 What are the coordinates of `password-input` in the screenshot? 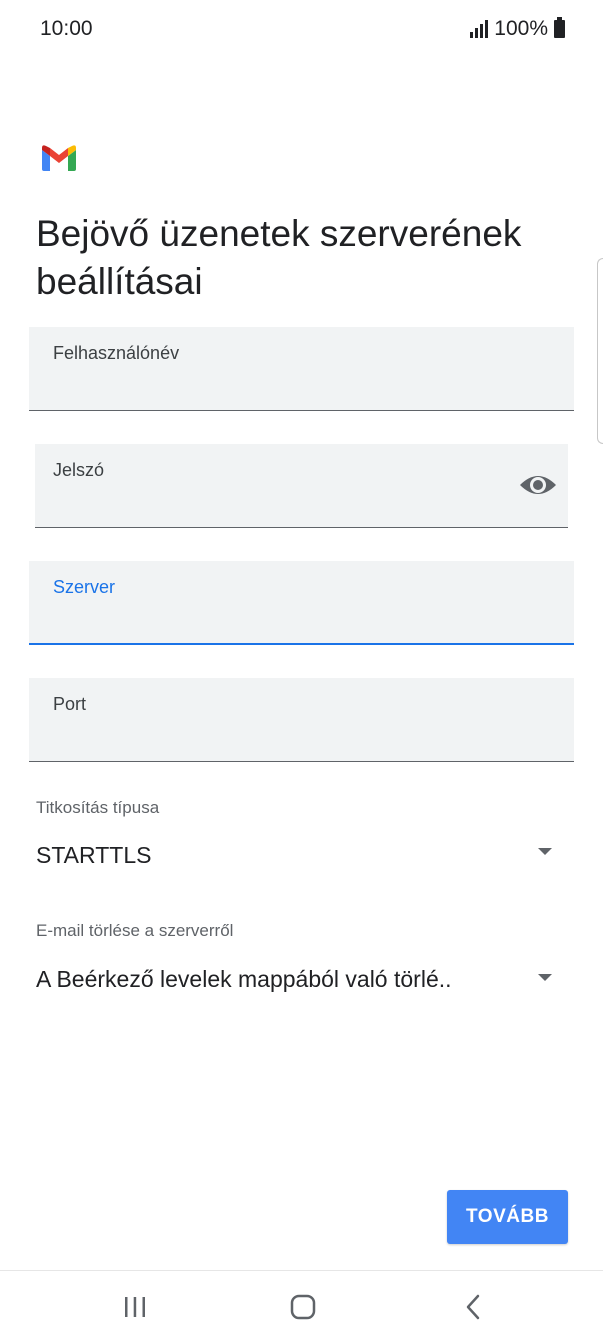 It's located at (278, 500).